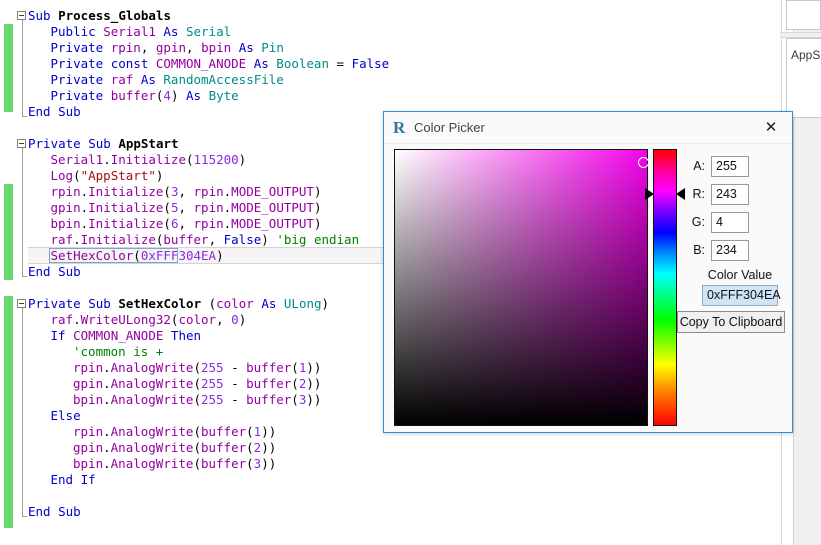 Image resolution: width=821 pixels, height=545 pixels. What do you see at coordinates (380, 48) in the screenshot?
I see `code-line: Private rpin, gpin, bpin As Pin` at bounding box center [380, 48].